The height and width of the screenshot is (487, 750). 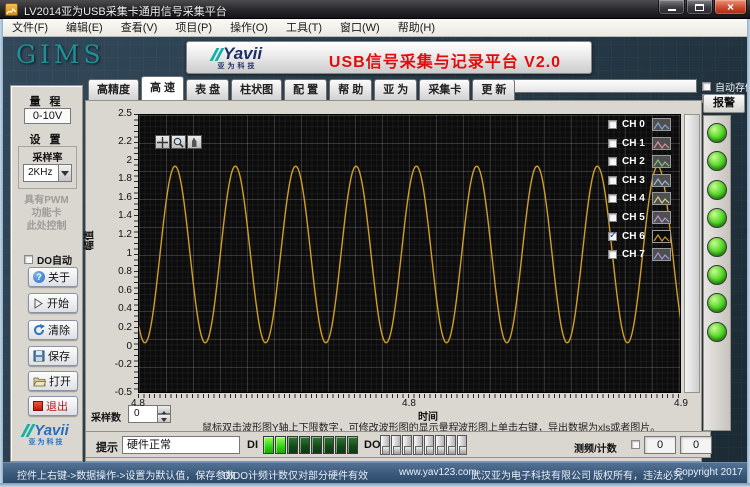 I want to click on status-website: www.yav123.com, so click(x=438, y=472).